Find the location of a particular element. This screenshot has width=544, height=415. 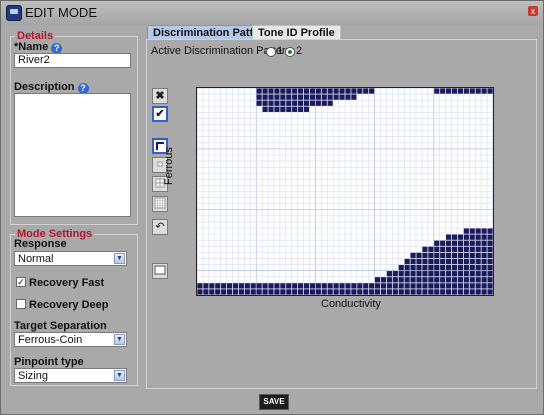

apply-check-icon: ✔ is located at coordinates (160, 114).